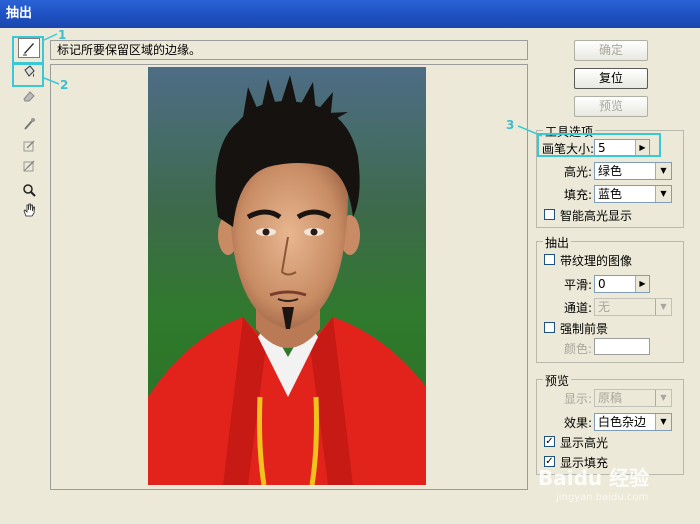 This screenshot has height=524, width=700. I want to click on watermark: Baidu 经验, so click(594, 478).